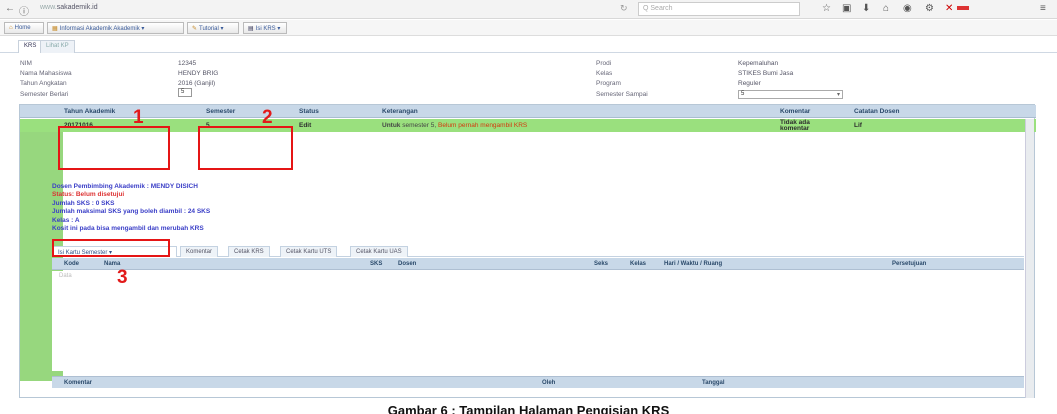 This screenshot has width=1057, height=414. Describe the element at coordinates (838, 95) in the screenshot. I see `chevron-down-icon: ▾` at that location.